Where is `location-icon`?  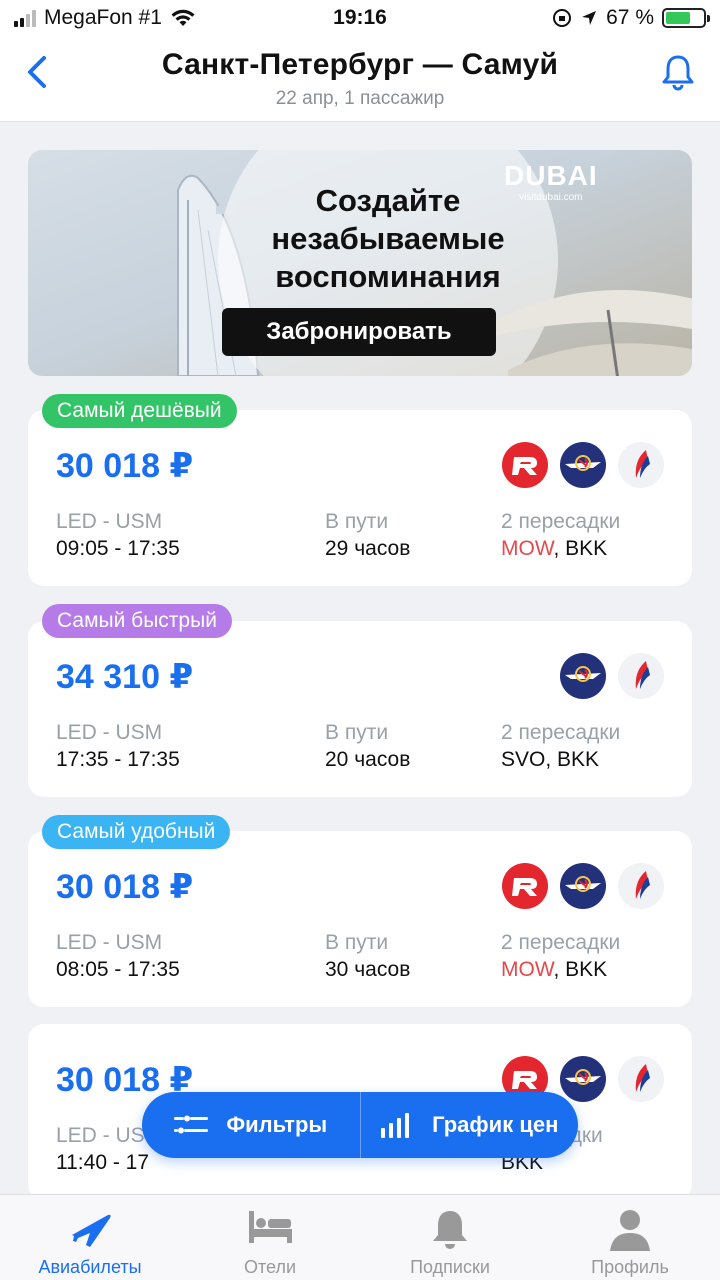 location-icon is located at coordinates (589, 18).